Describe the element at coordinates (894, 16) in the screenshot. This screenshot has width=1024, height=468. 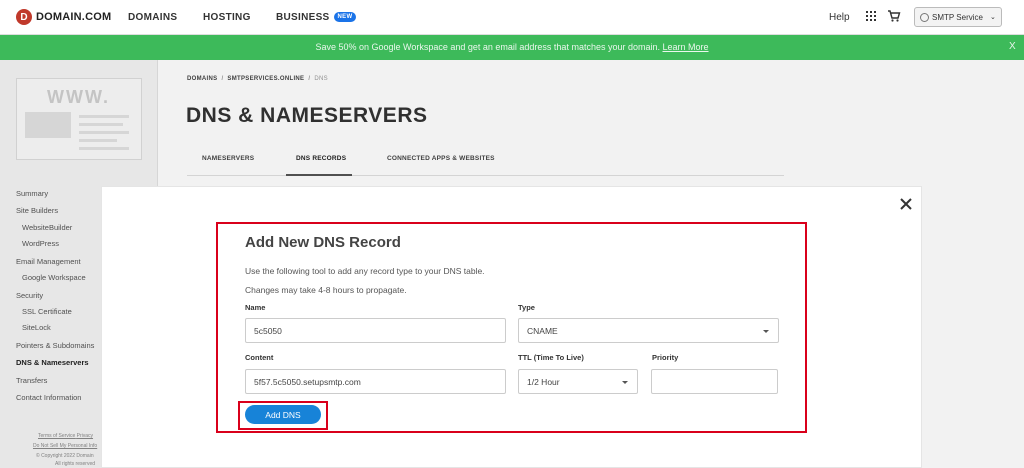
I see `cart-icon` at that location.